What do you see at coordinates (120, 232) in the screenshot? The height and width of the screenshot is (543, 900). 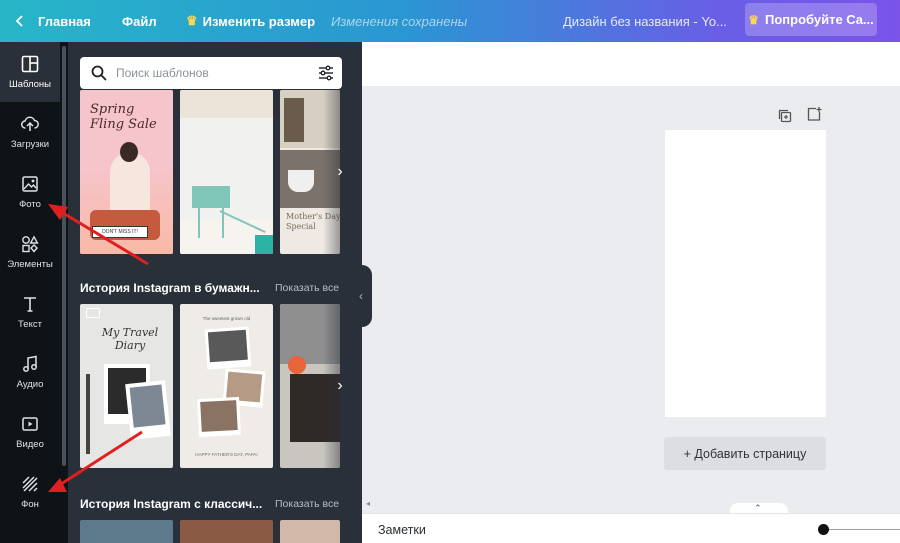 I see `thumbnail-tag: DON'T MISS IT!` at bounding box center [120, 232].